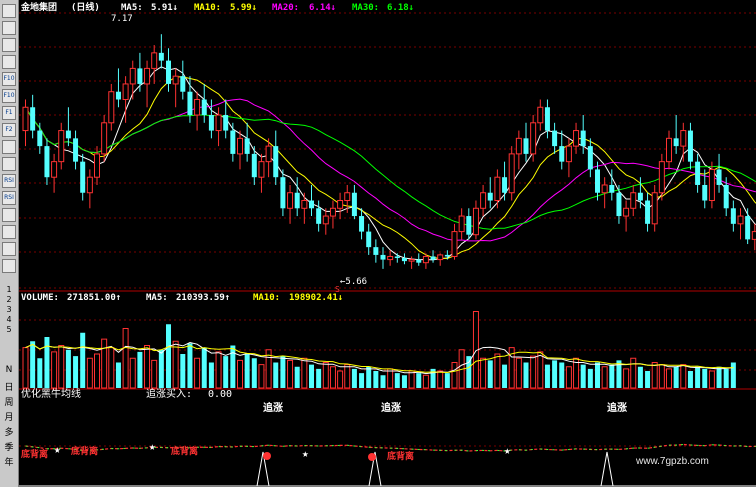  I want to click on window-number: 2, so click(9, 299).